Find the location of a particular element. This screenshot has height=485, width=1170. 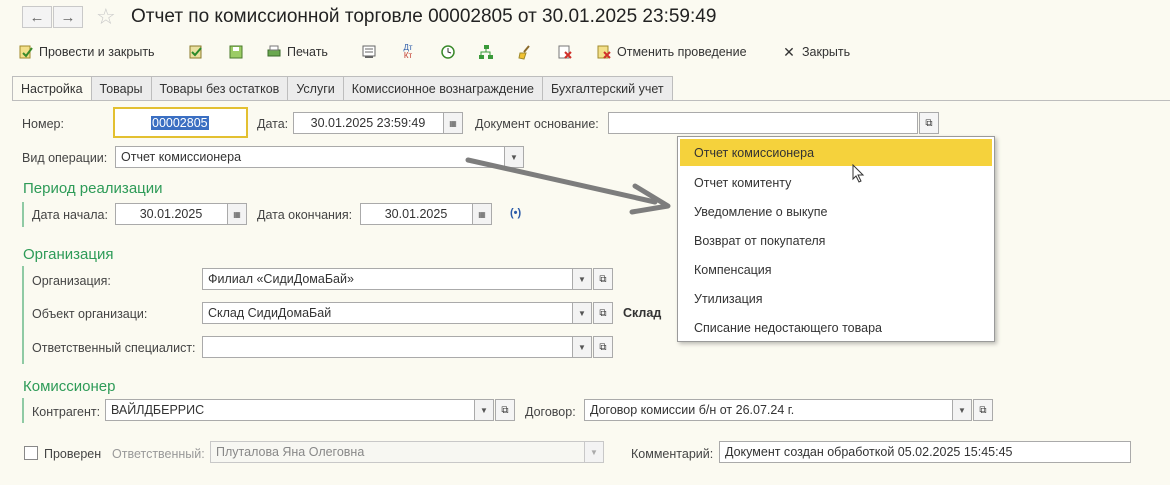

tab-goods: Товары is located at coordinates (121, 88).